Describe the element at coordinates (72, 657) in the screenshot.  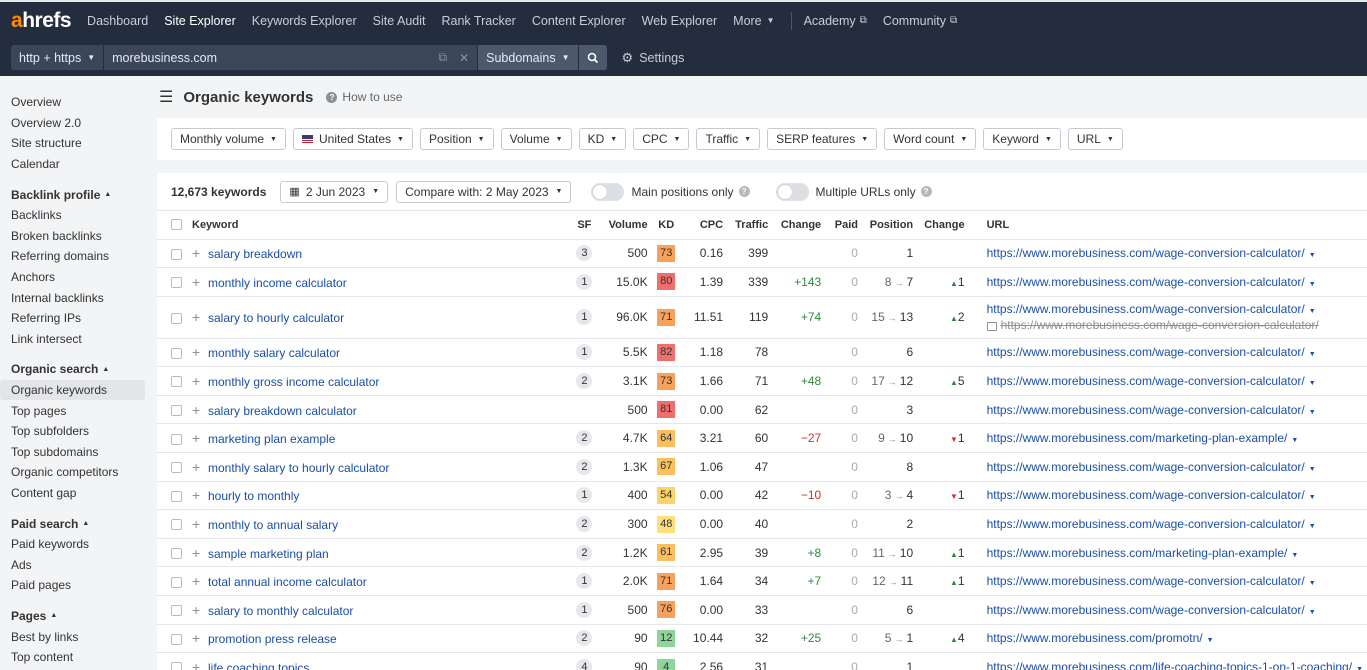
I see `sidebar-item-top-content: Top content` at that location.